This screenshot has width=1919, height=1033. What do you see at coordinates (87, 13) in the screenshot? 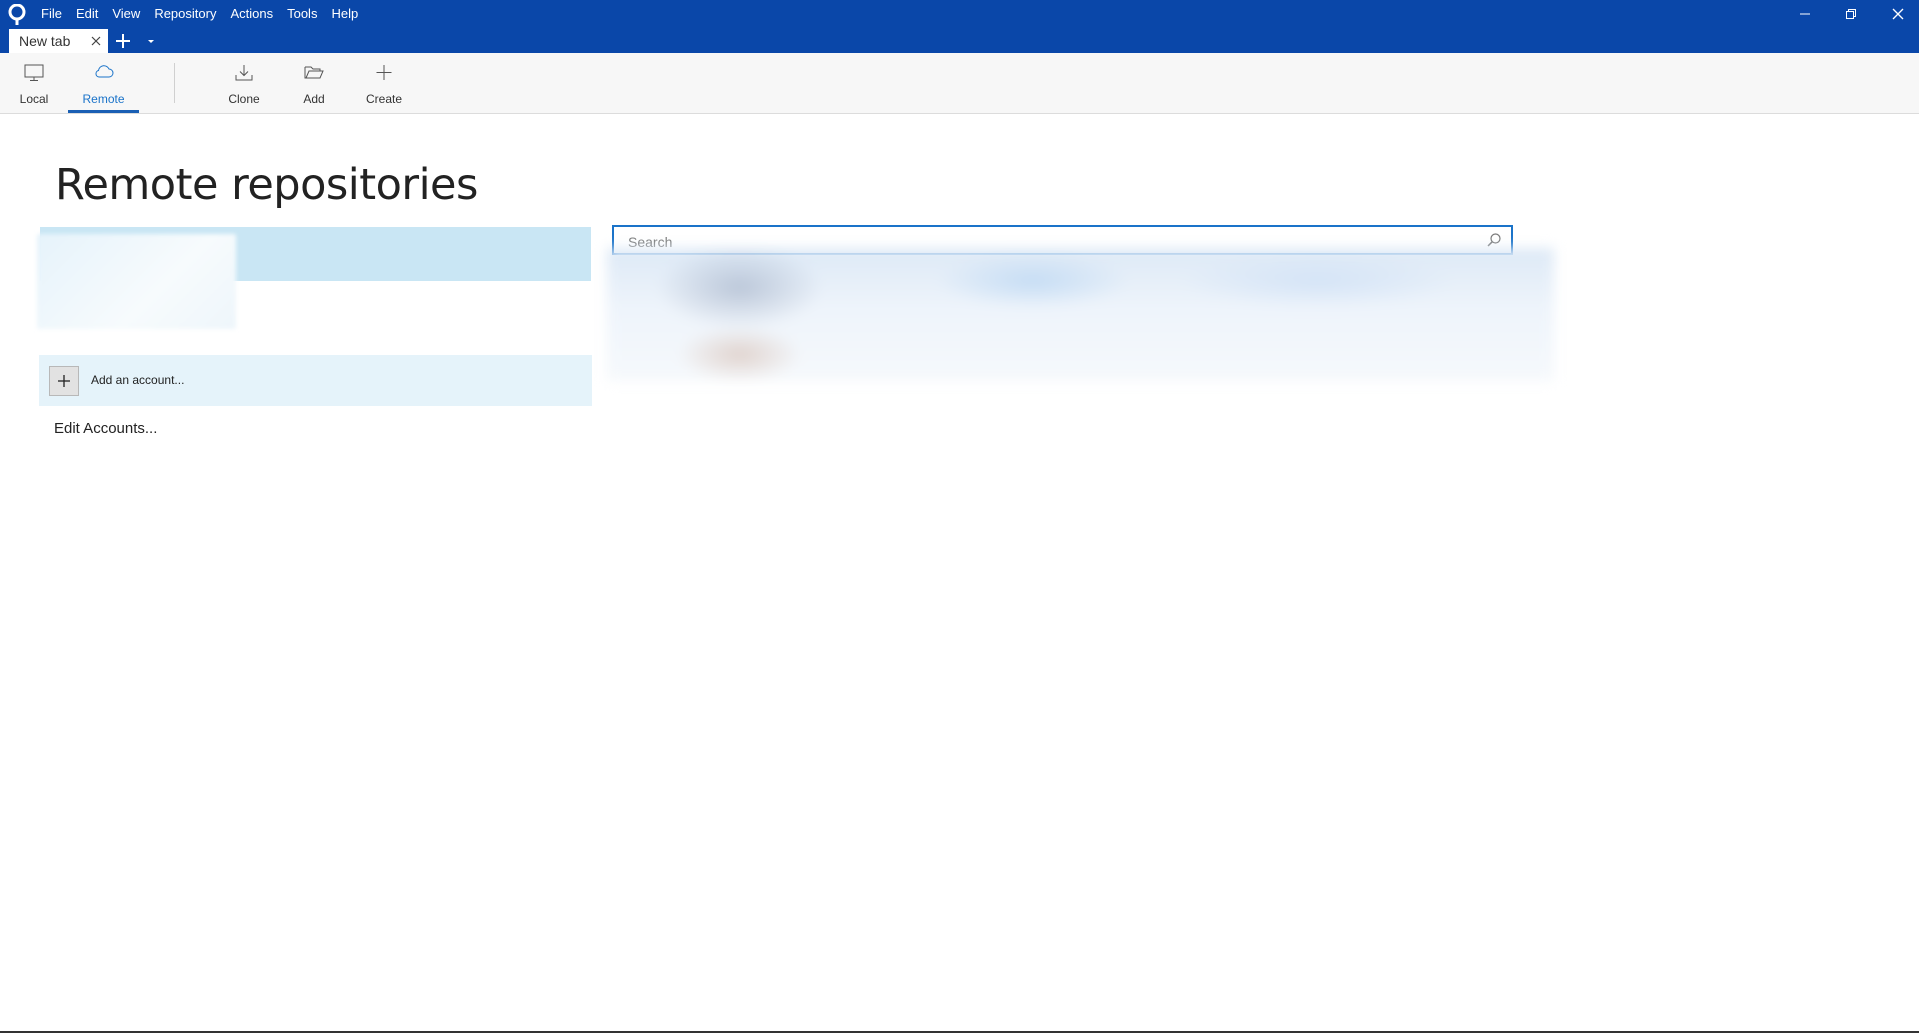
I see `menu-edit: Edit` at bounding box center [87, 13].